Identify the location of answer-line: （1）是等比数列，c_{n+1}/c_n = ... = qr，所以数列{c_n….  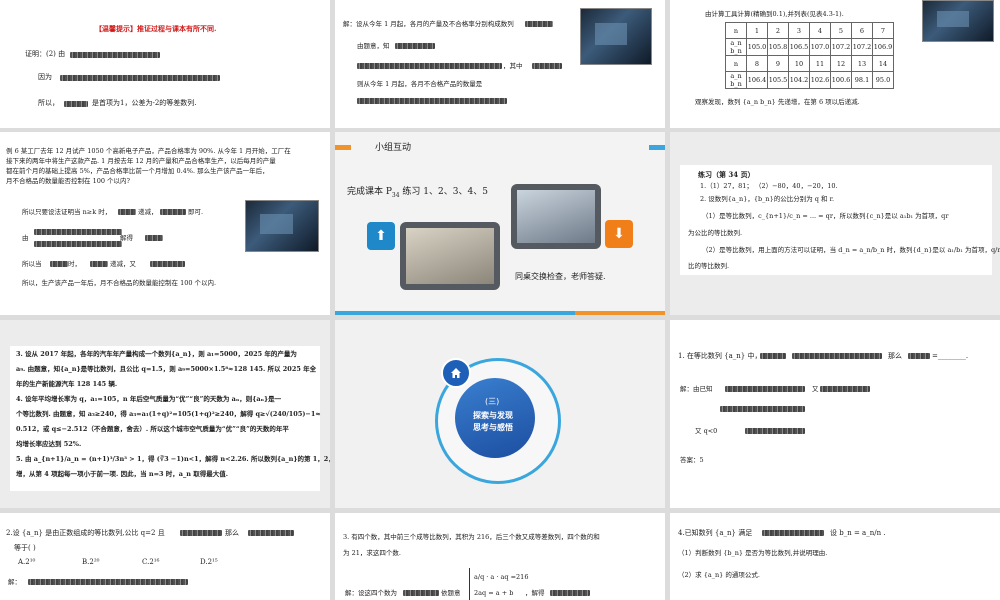
(825, 216).